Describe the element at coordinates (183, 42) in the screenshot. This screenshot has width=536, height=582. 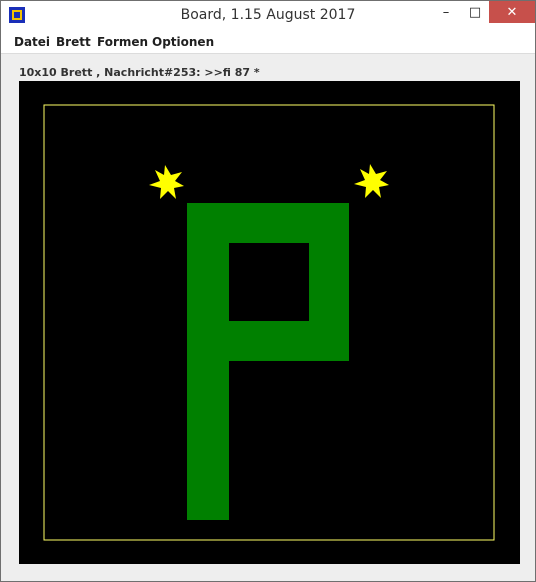
I see `menu-optionen: Optionen` at that location.